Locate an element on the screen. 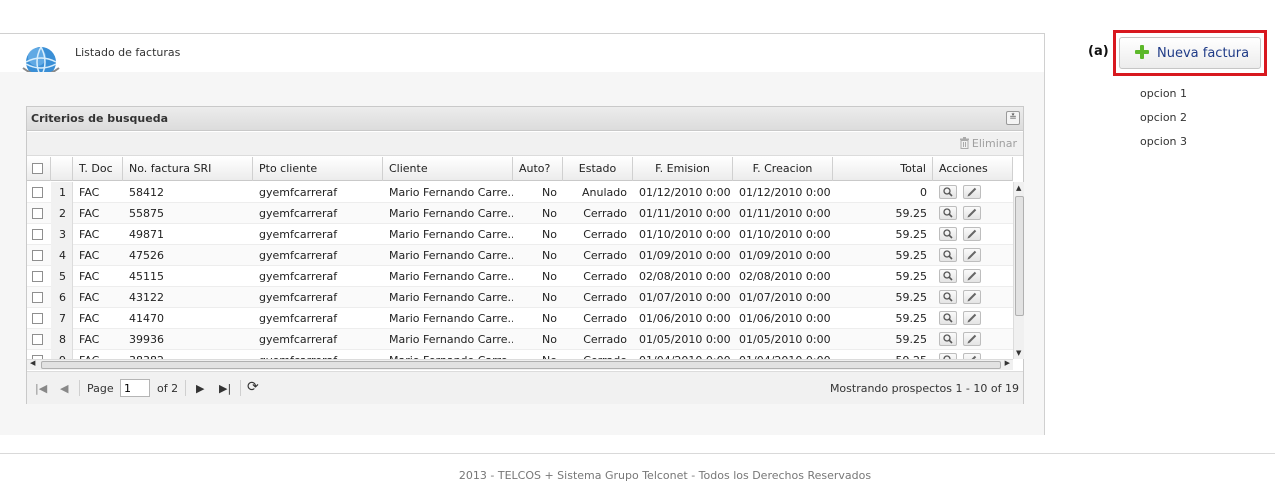  vertical-scrollbar: ▲ ▼ is located at coordinates (1018, 270).